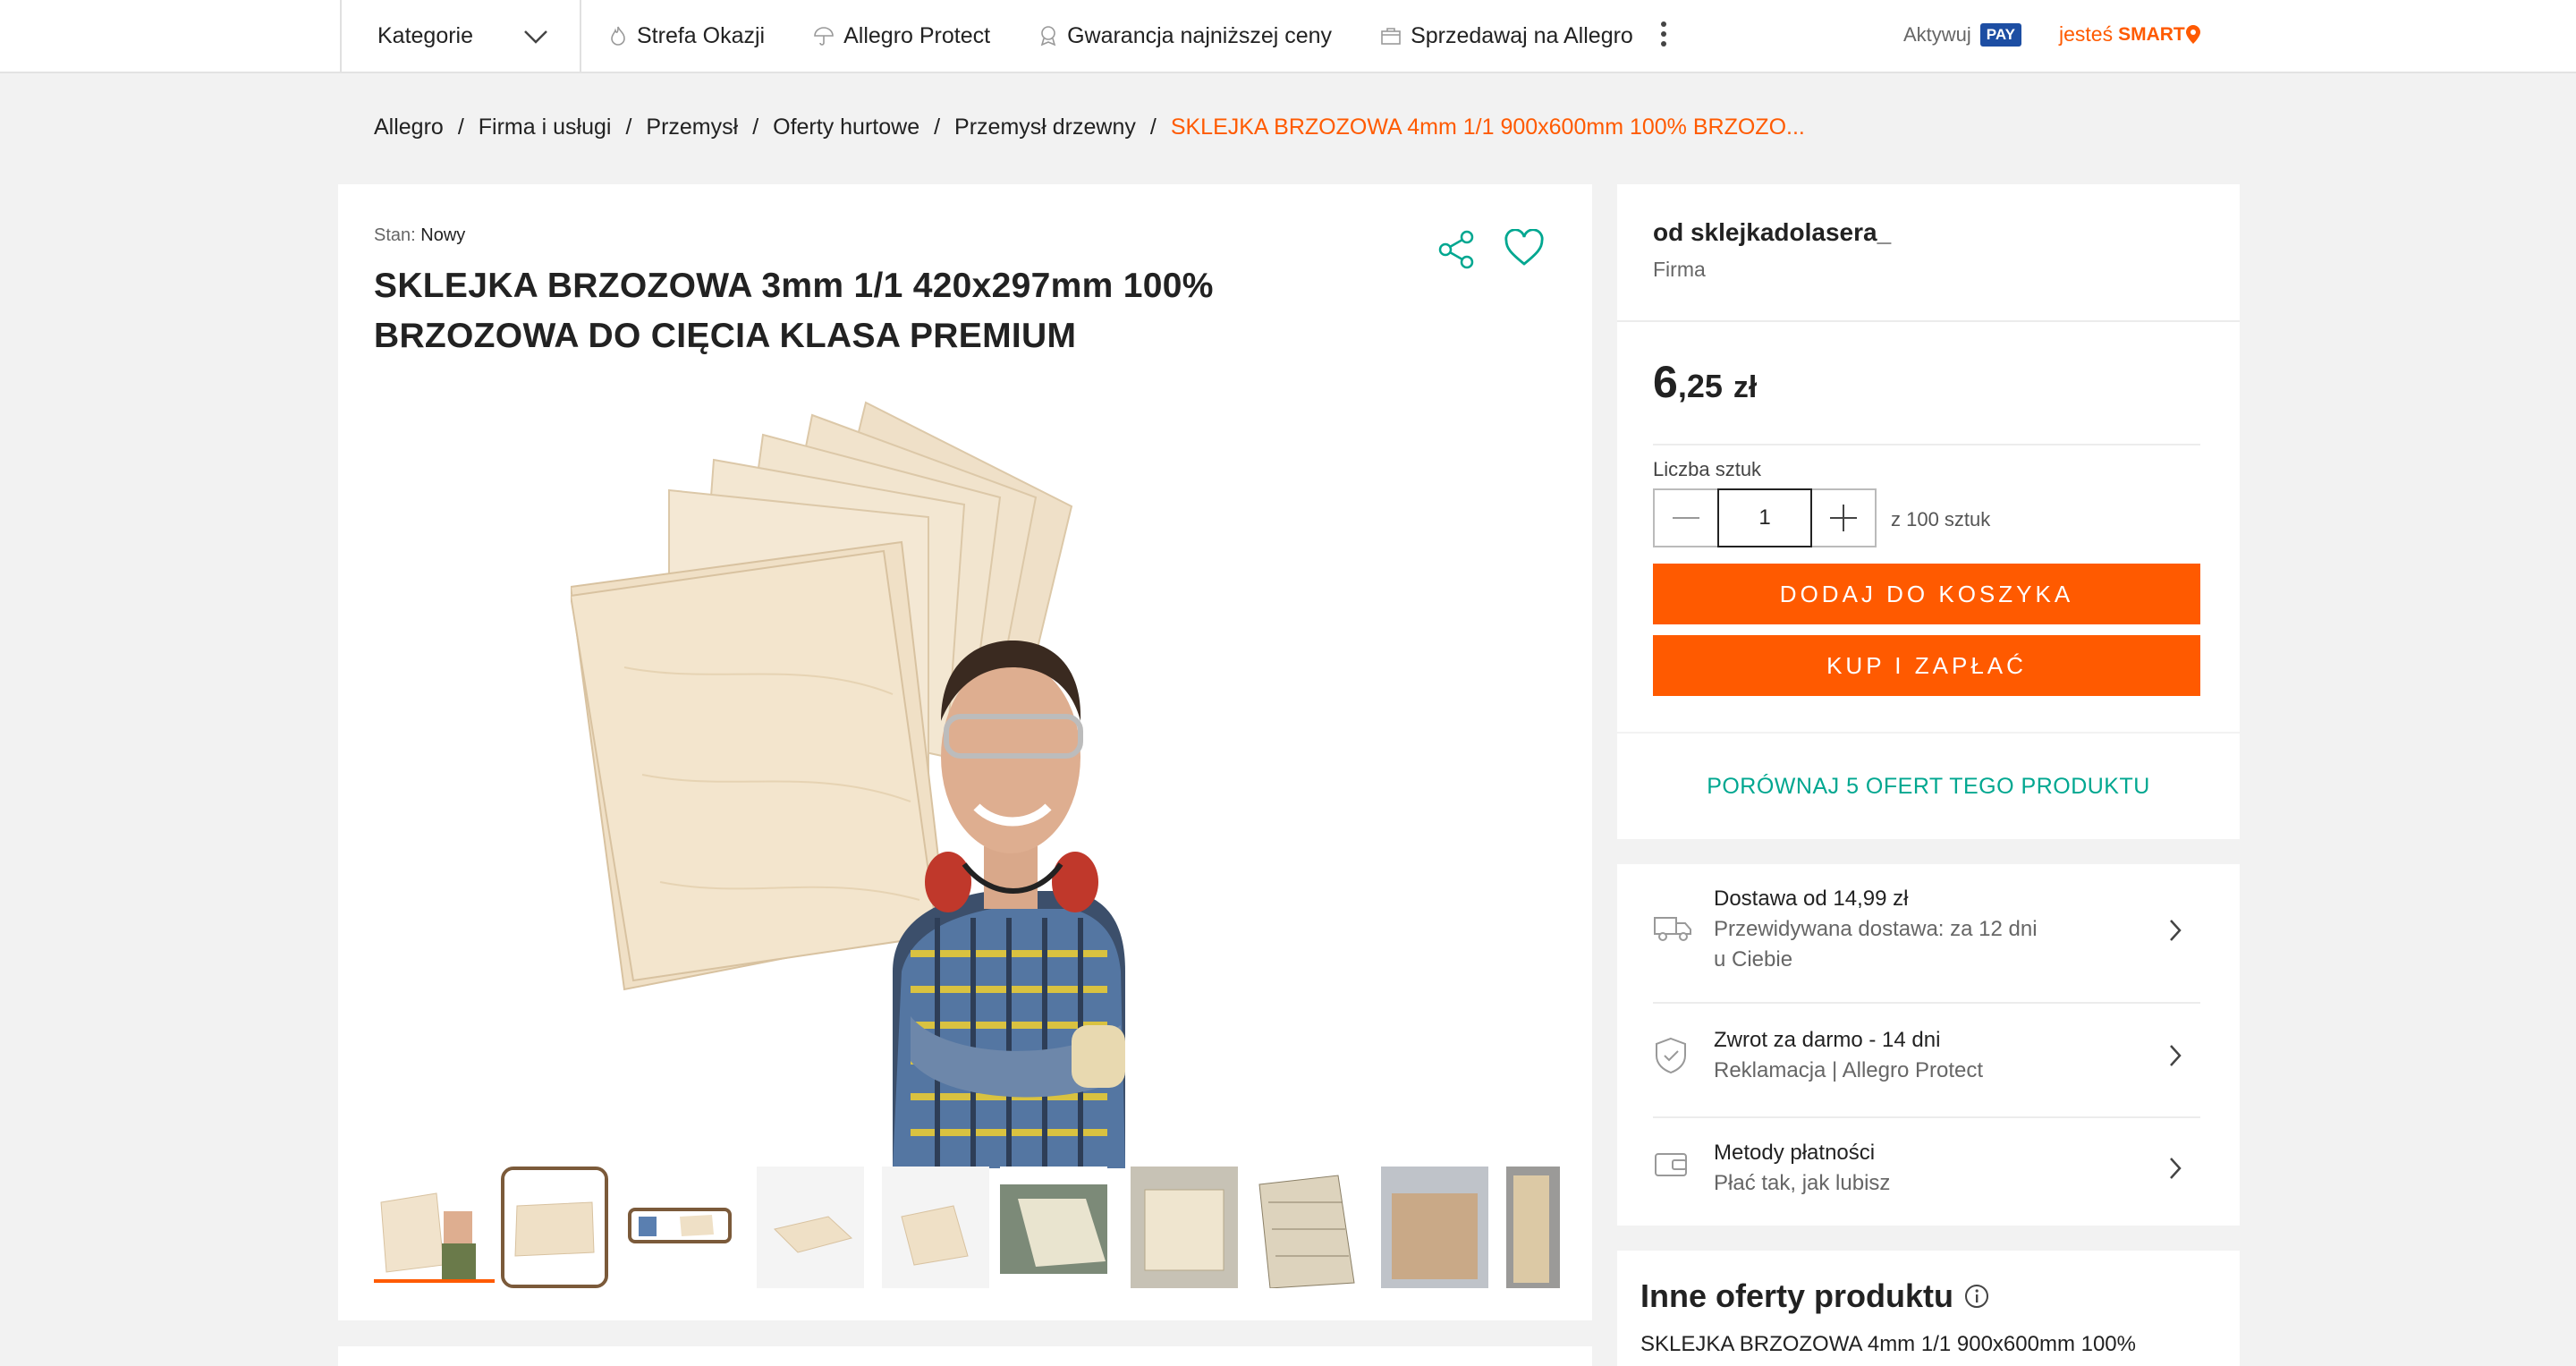 This screenshot has width=2576, height=1366. Describe the element at coordinates (1926, 1173) in the screenshot. I see `payment-methods-row: Metody płatności Płać tak, jak lubisz` at that location.